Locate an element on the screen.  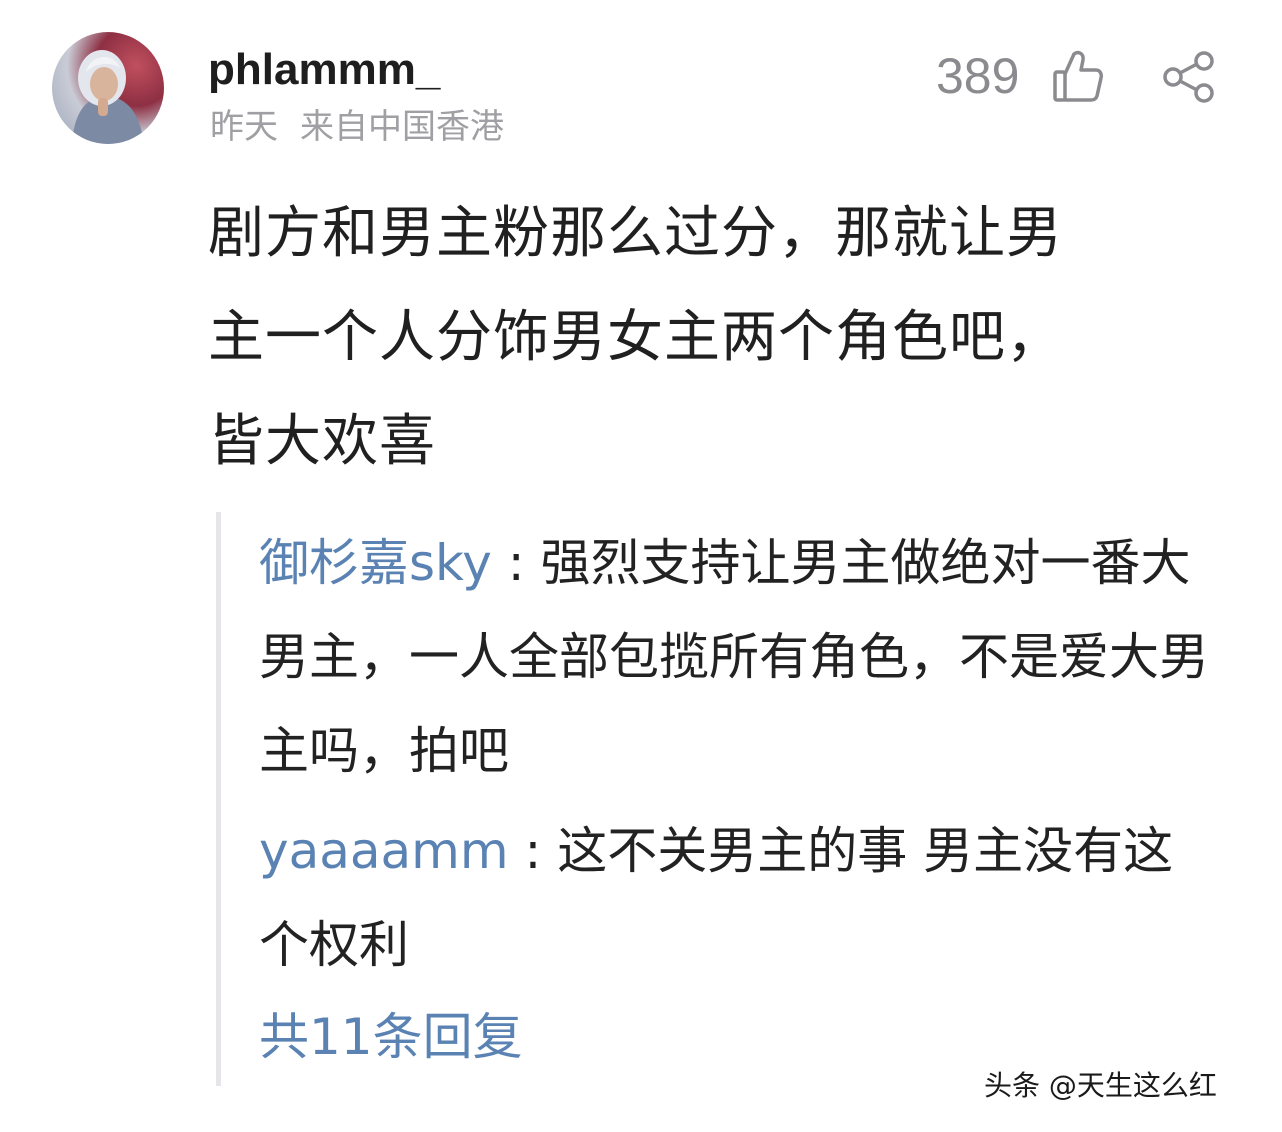
comment-location: 来自中国香港 is located at coordinates (402, 127).